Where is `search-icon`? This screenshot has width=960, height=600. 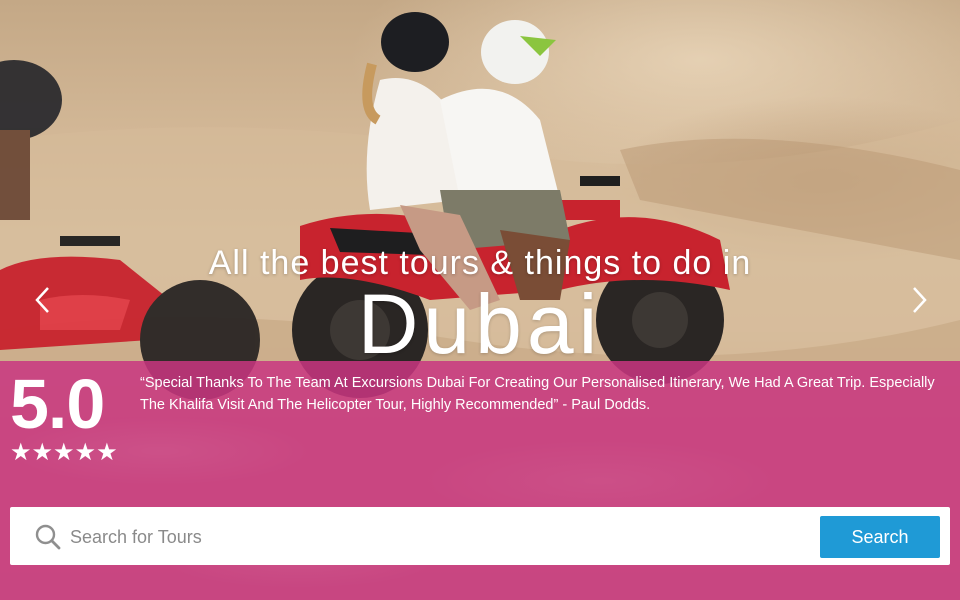
search-icon is located at coordinates (48, 537).